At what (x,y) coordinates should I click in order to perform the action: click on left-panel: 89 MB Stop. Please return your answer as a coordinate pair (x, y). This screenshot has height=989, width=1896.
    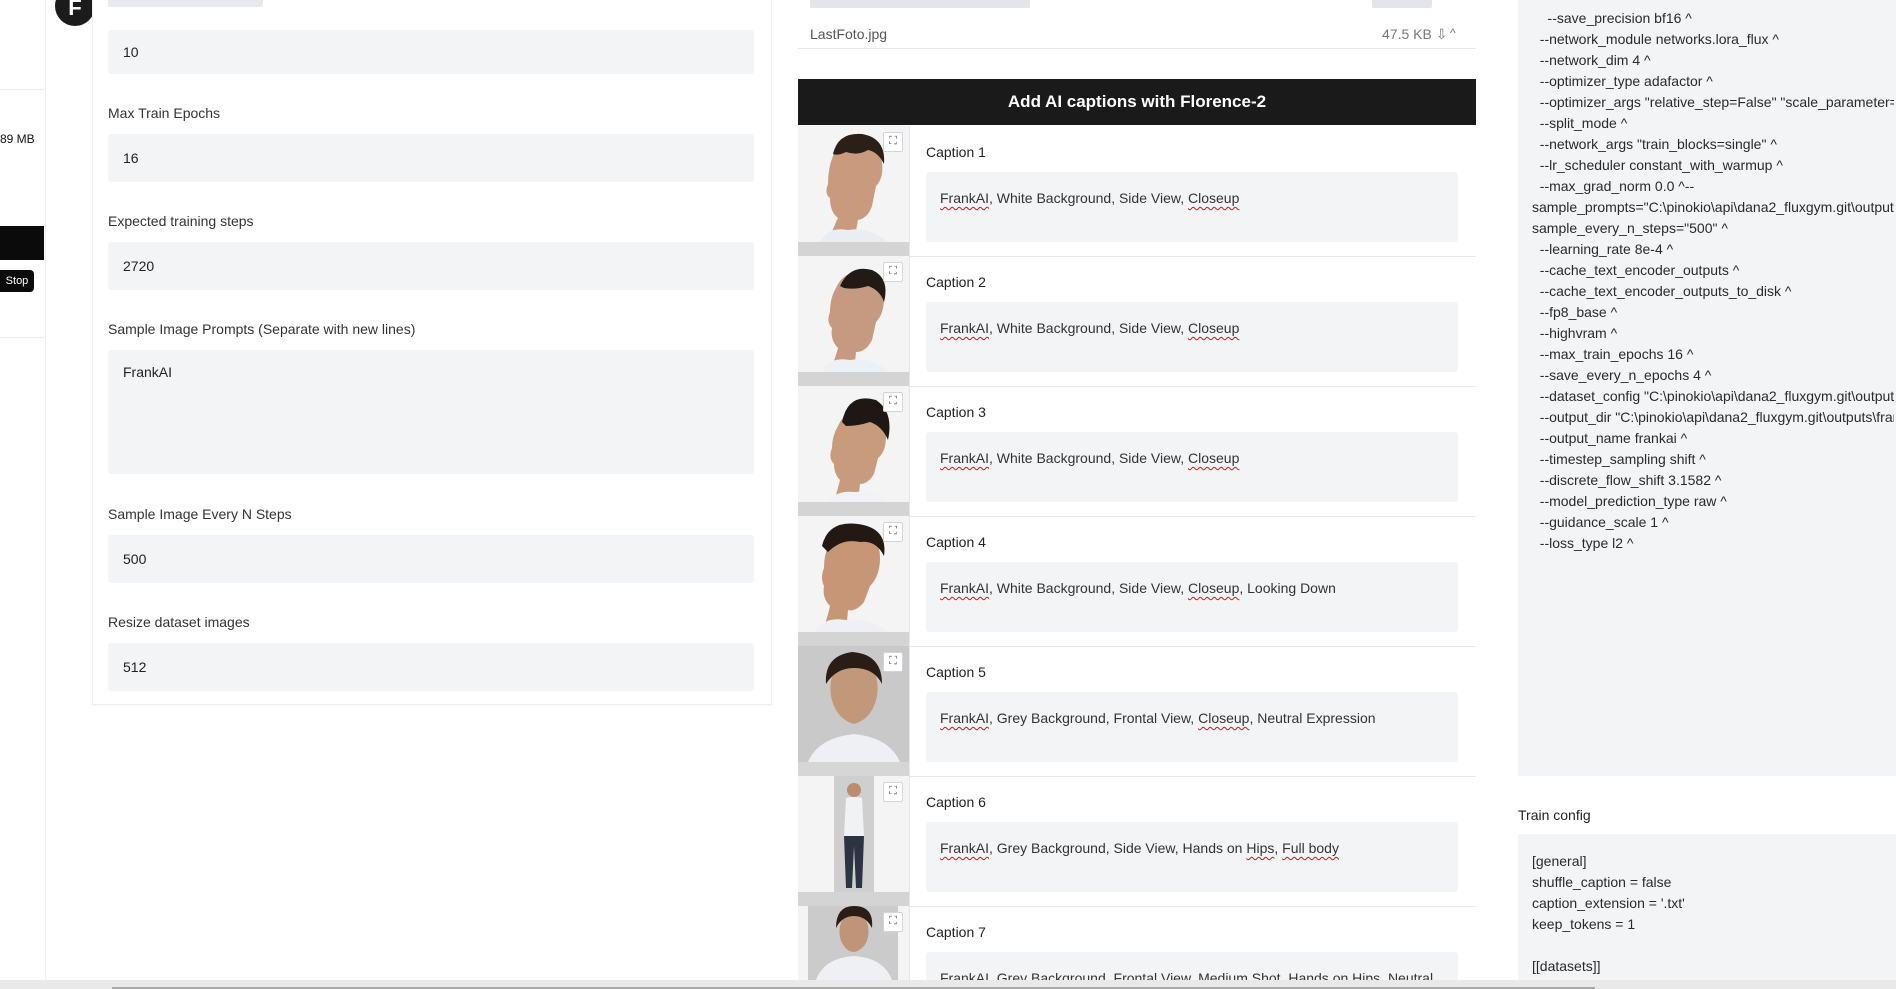
    Looking at the image, I should click on (23, 490).